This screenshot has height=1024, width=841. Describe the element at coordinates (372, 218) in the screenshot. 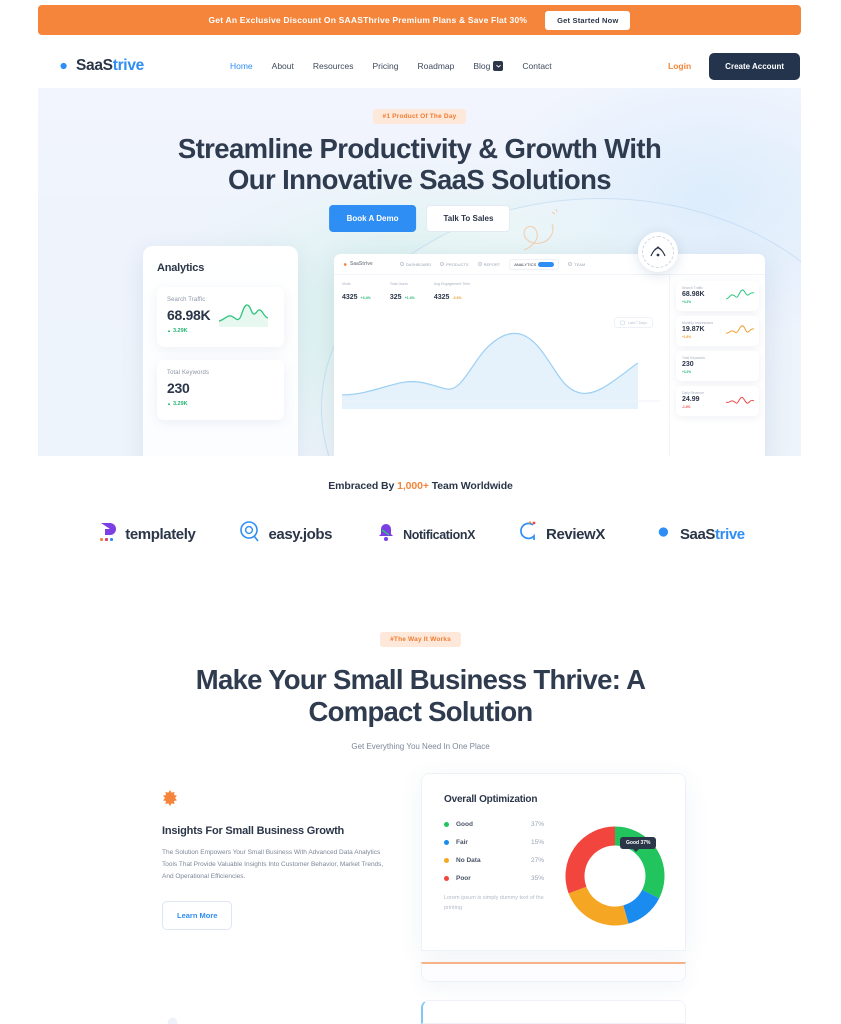

I see `book-a-demo-button: Book A Demo` at that location.